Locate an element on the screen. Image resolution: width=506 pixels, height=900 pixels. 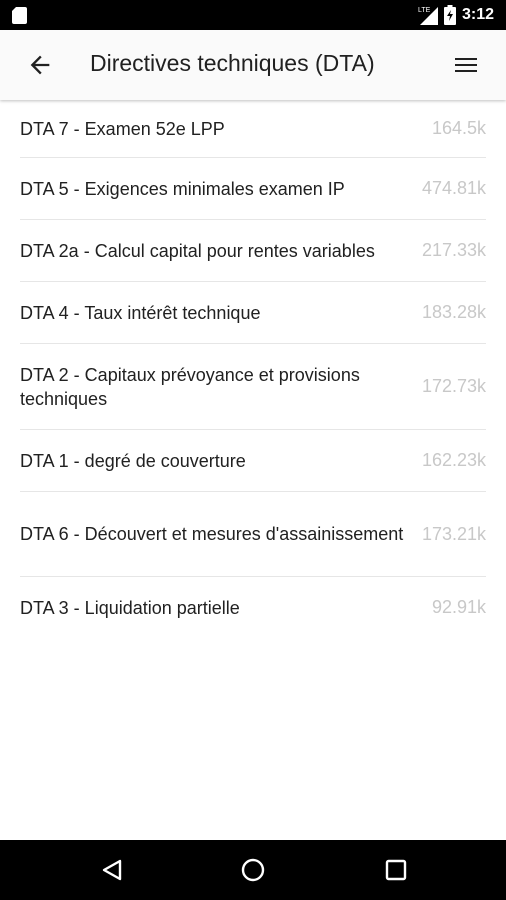
document-size: 474.81k is located at coordinates (453, 188).